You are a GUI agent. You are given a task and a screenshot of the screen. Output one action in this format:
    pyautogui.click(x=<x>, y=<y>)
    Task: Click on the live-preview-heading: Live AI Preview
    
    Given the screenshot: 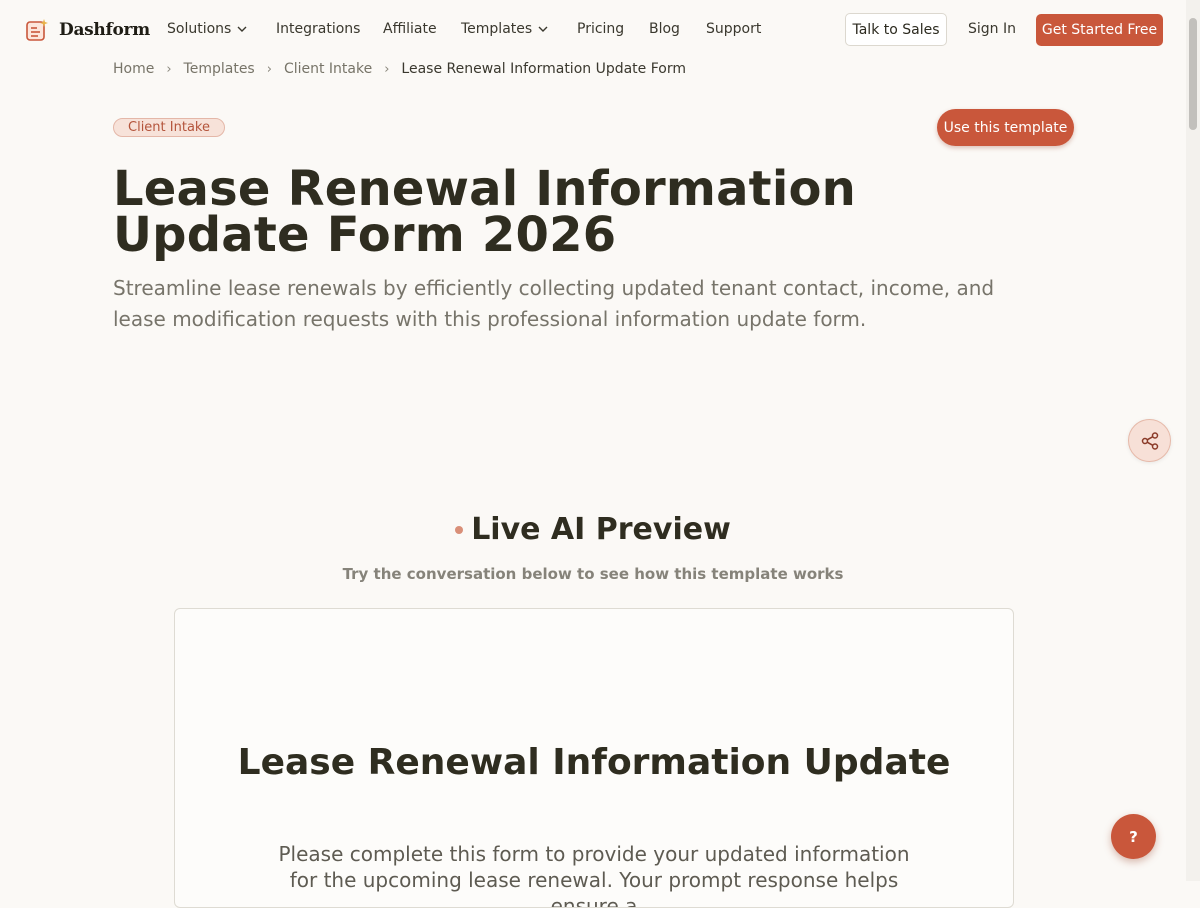 What is the action you would take?
    pyautogui.click(x=593, y=529)
    